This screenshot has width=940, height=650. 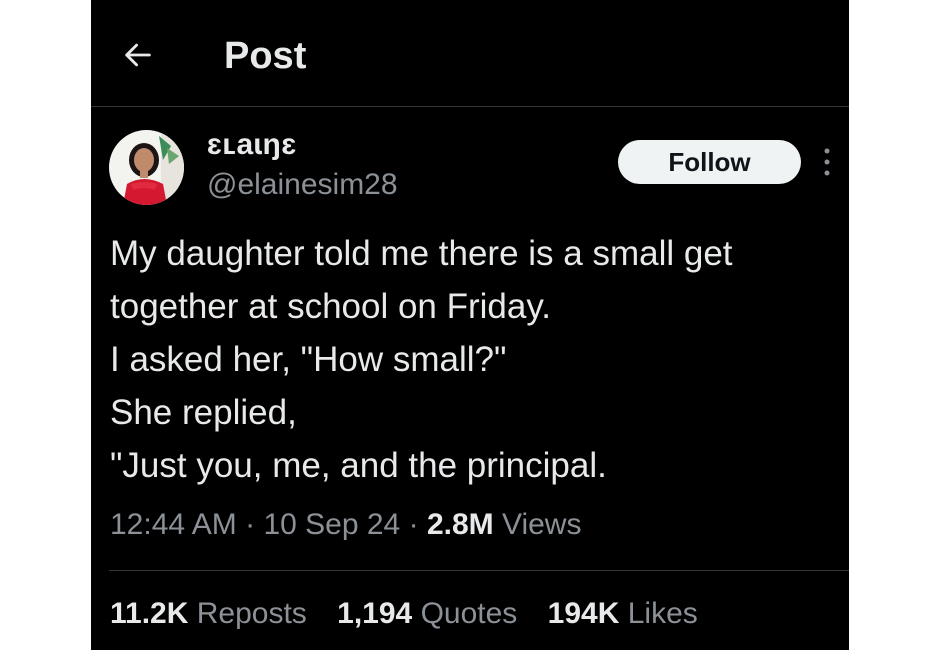 I want to click on likes-count: 194K, so click(x=583, y=613).